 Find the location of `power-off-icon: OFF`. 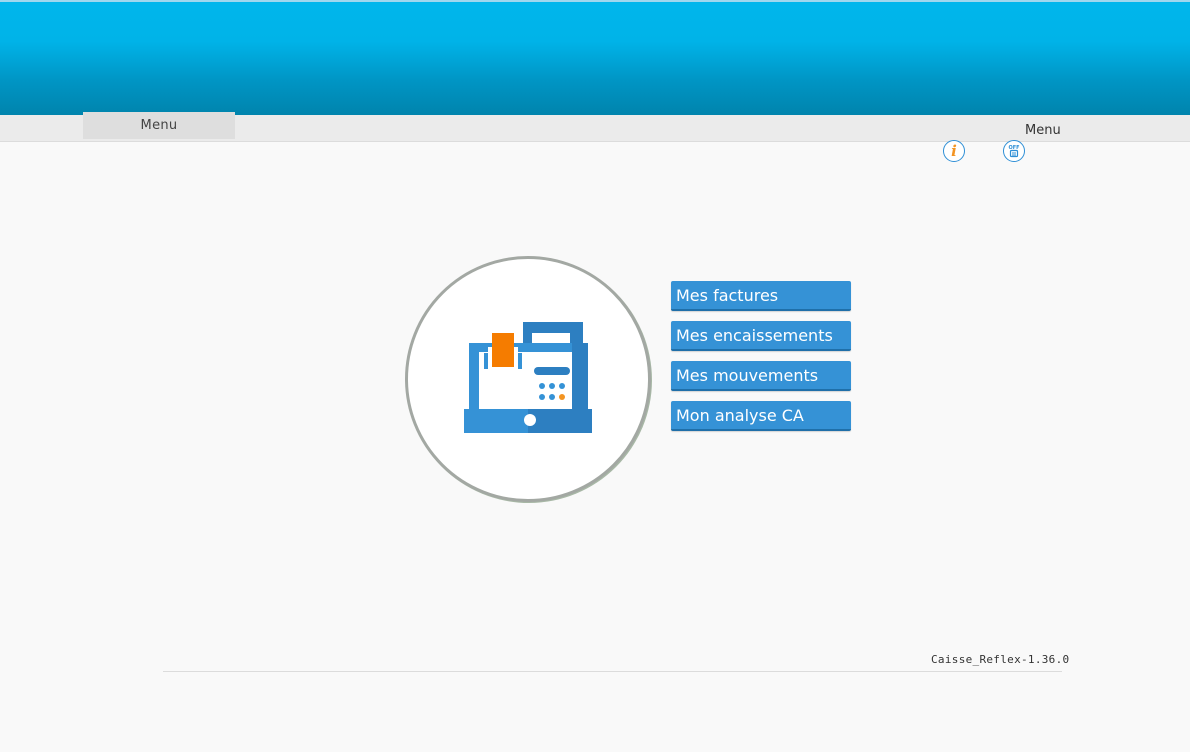

power-off-icon: OFF is located at coordinates (1014, 151).